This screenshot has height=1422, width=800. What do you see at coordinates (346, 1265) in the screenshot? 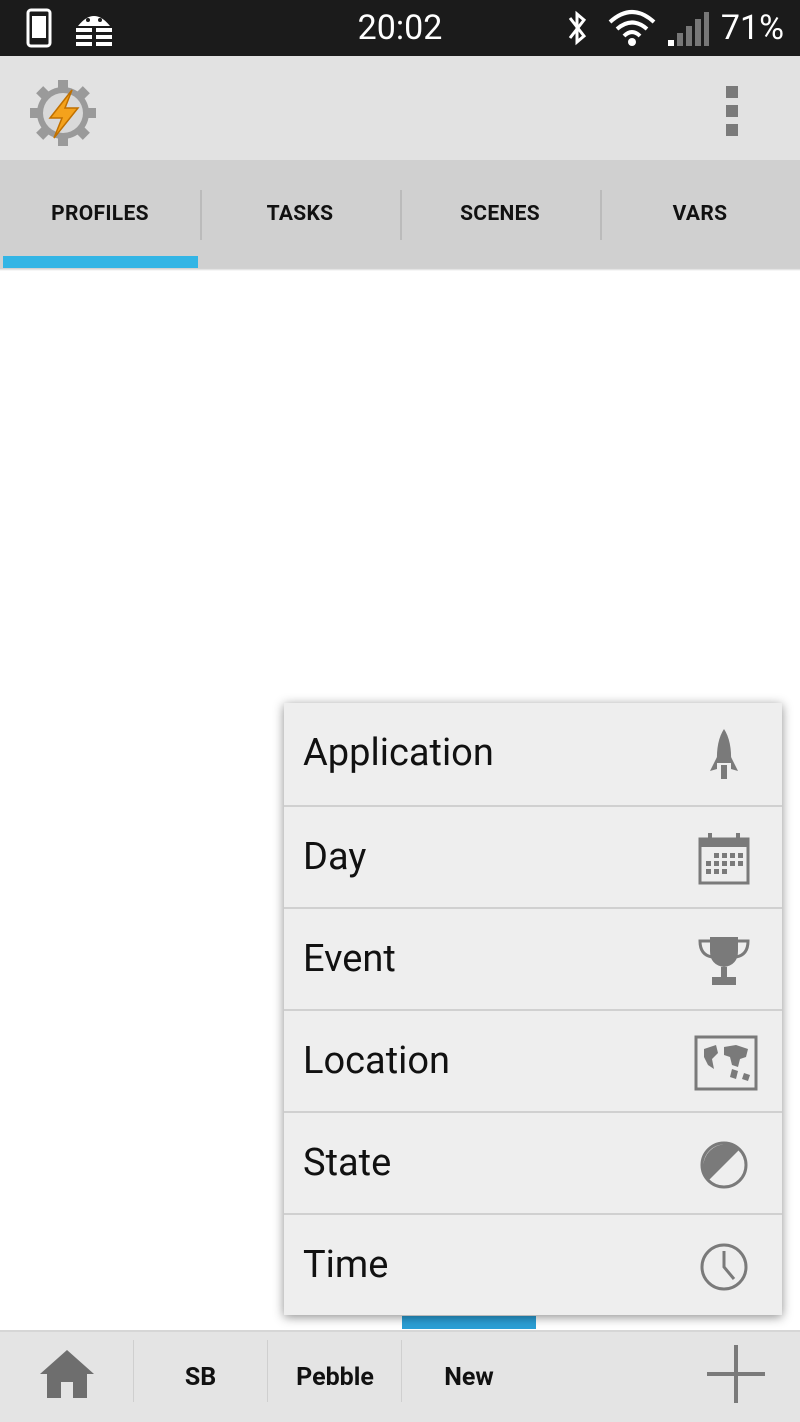
I see `menu-item-label: Time` at bounding box center [346, 1265].